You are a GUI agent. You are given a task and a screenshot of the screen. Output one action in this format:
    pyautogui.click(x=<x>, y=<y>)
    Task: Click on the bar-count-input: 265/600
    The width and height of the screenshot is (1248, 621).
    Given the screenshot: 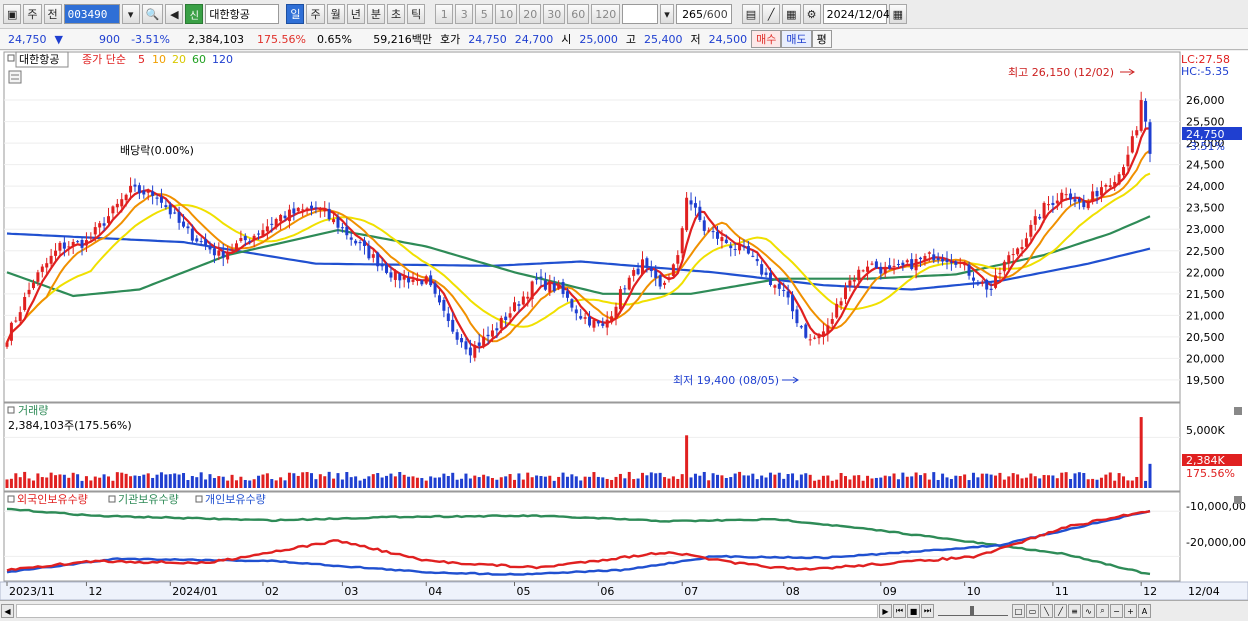 What is the action you would take?
    pyautogui.click(x=703, y=14)
    